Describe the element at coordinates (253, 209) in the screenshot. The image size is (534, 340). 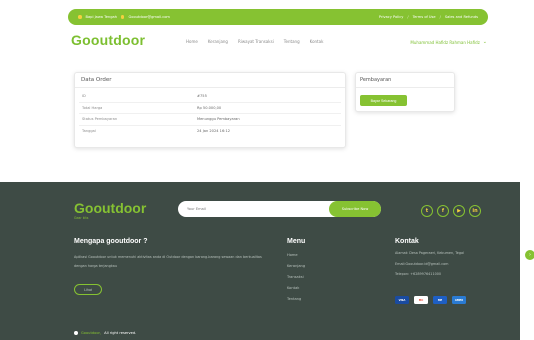
I see `subscribe-email-input` at that location.